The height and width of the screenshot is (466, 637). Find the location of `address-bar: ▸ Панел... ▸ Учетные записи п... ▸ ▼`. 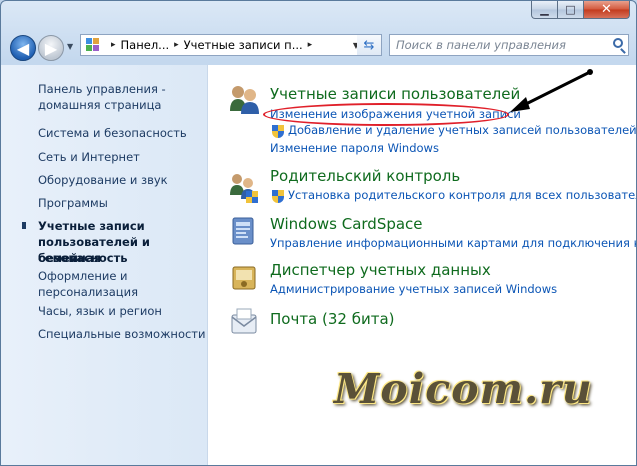

address-bar: ▸ Панел... ▸ Учетные записи п... ▸ ▼ is located at coordinates (231, 45).